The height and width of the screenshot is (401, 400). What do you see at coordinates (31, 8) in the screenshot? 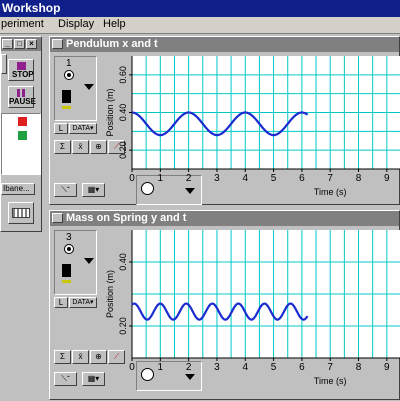
I see `app-title: Workshop` at bounding box center [31, 8].